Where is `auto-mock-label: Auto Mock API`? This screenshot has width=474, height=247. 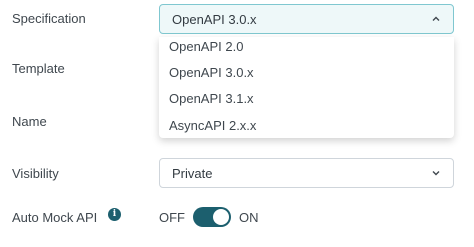
auto-mock-label: Auto Mock API is located at coordinates (55, 217).